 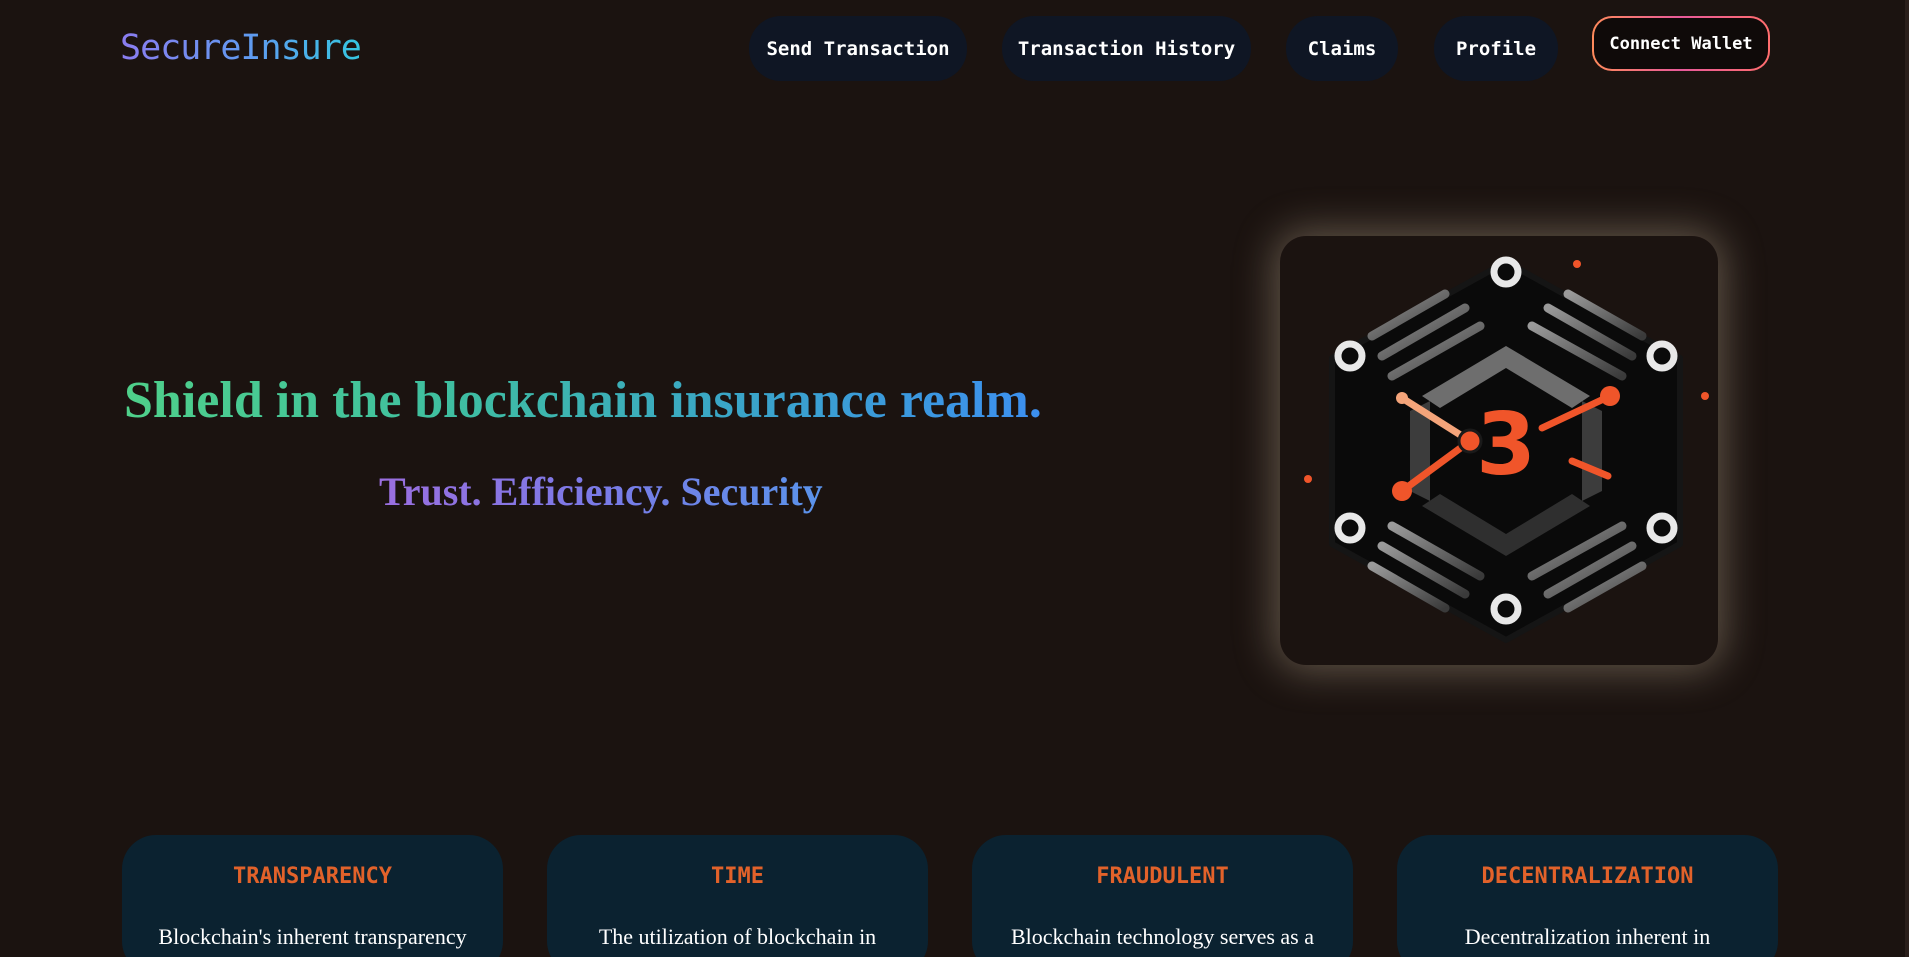 What do you see at coordinates (601, 492) in the screenshot?
I see `hero-subtitle: Trust. Efficiency. Security` at bounding box center [601, 492].